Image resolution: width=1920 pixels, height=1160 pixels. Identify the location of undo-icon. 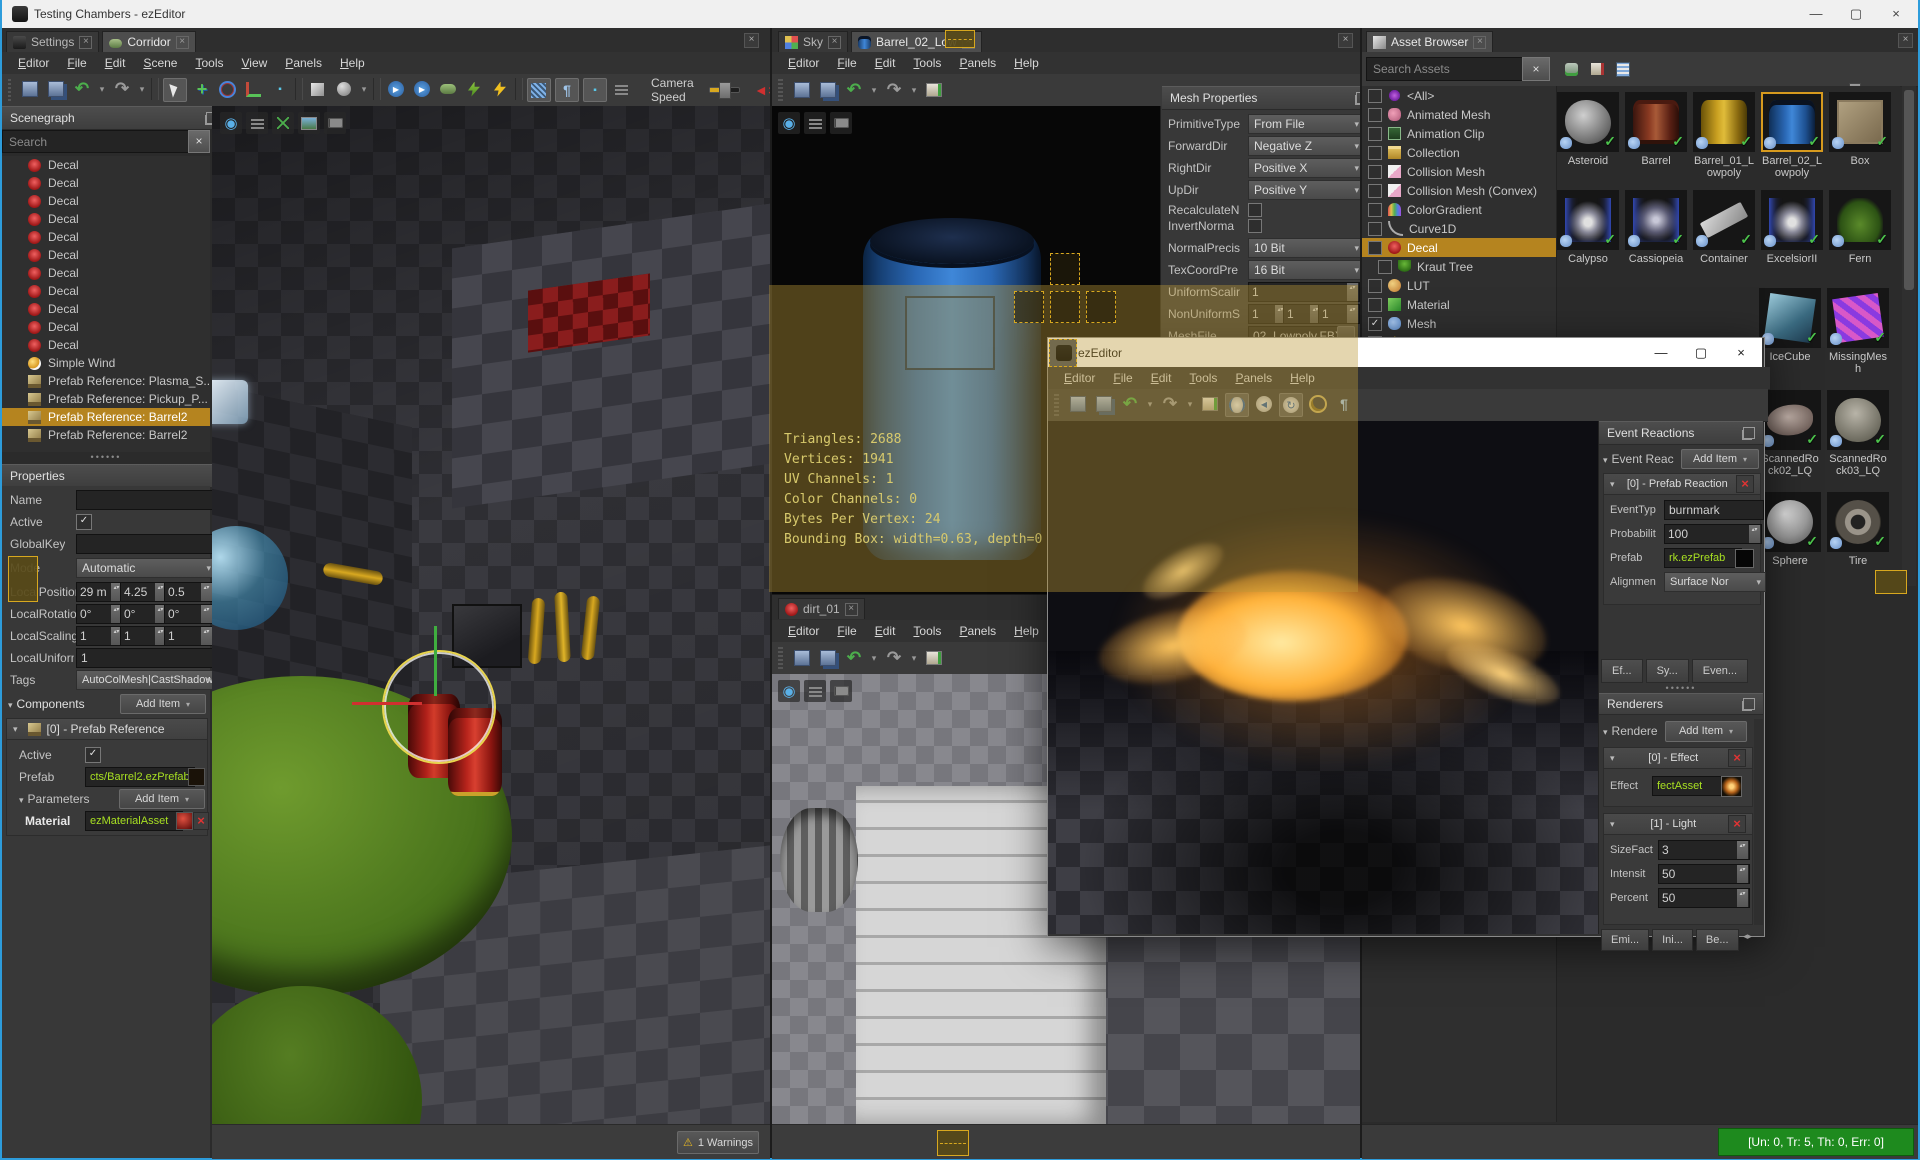
(82, 89).